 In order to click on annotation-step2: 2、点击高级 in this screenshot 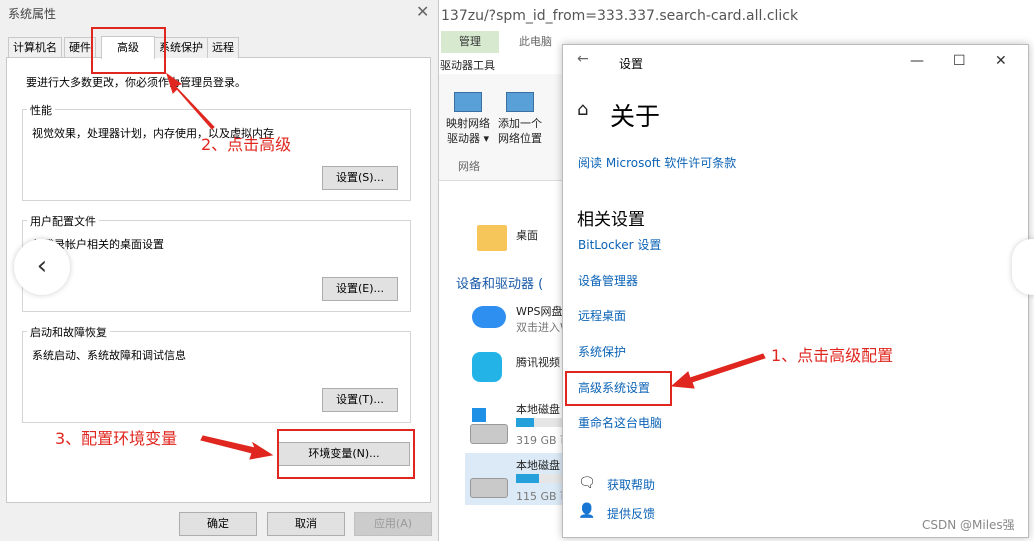, I will do `click(246, 144)`.